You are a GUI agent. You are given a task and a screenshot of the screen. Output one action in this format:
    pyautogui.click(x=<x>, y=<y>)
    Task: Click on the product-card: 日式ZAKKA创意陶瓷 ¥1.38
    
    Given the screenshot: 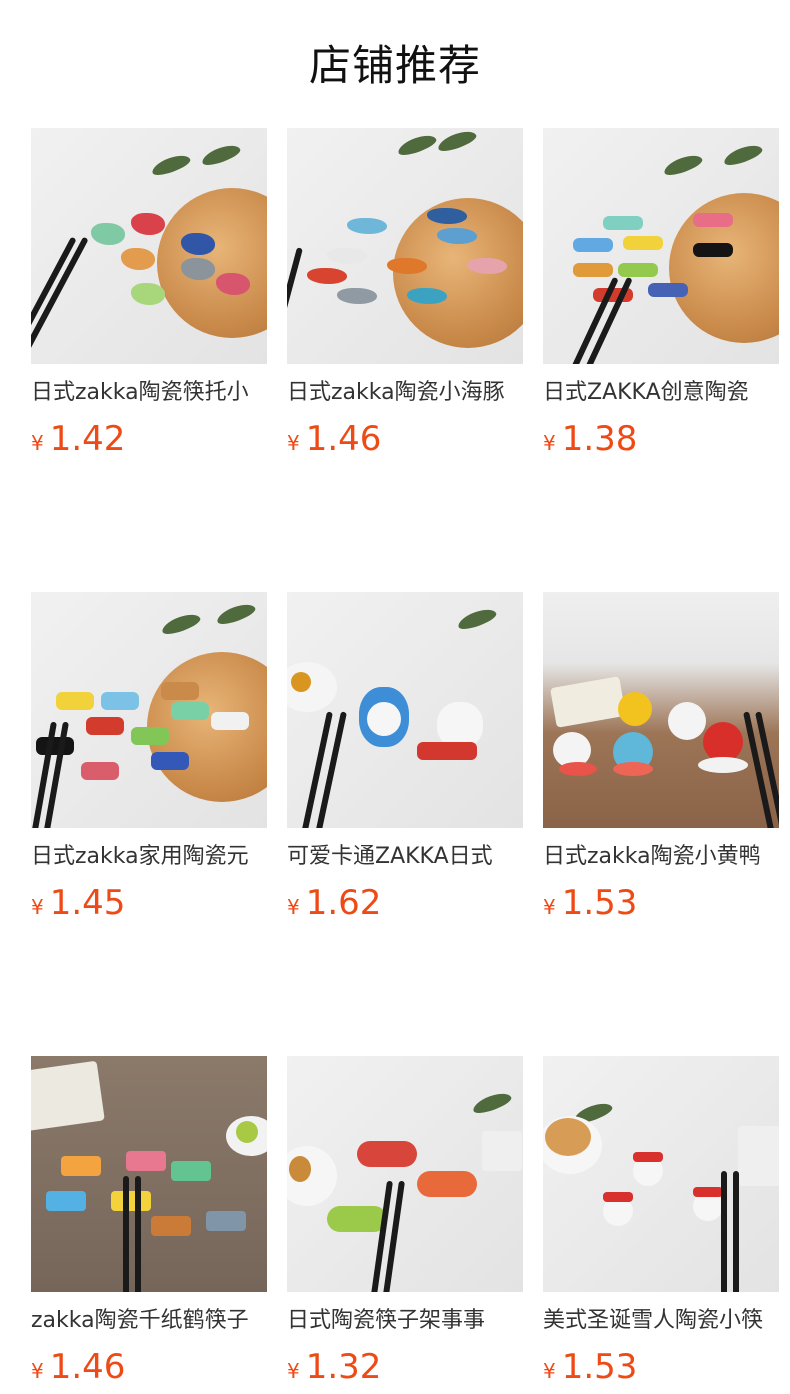 What is the action you would take?
    pyautogui.click(x=661, y=294)
    